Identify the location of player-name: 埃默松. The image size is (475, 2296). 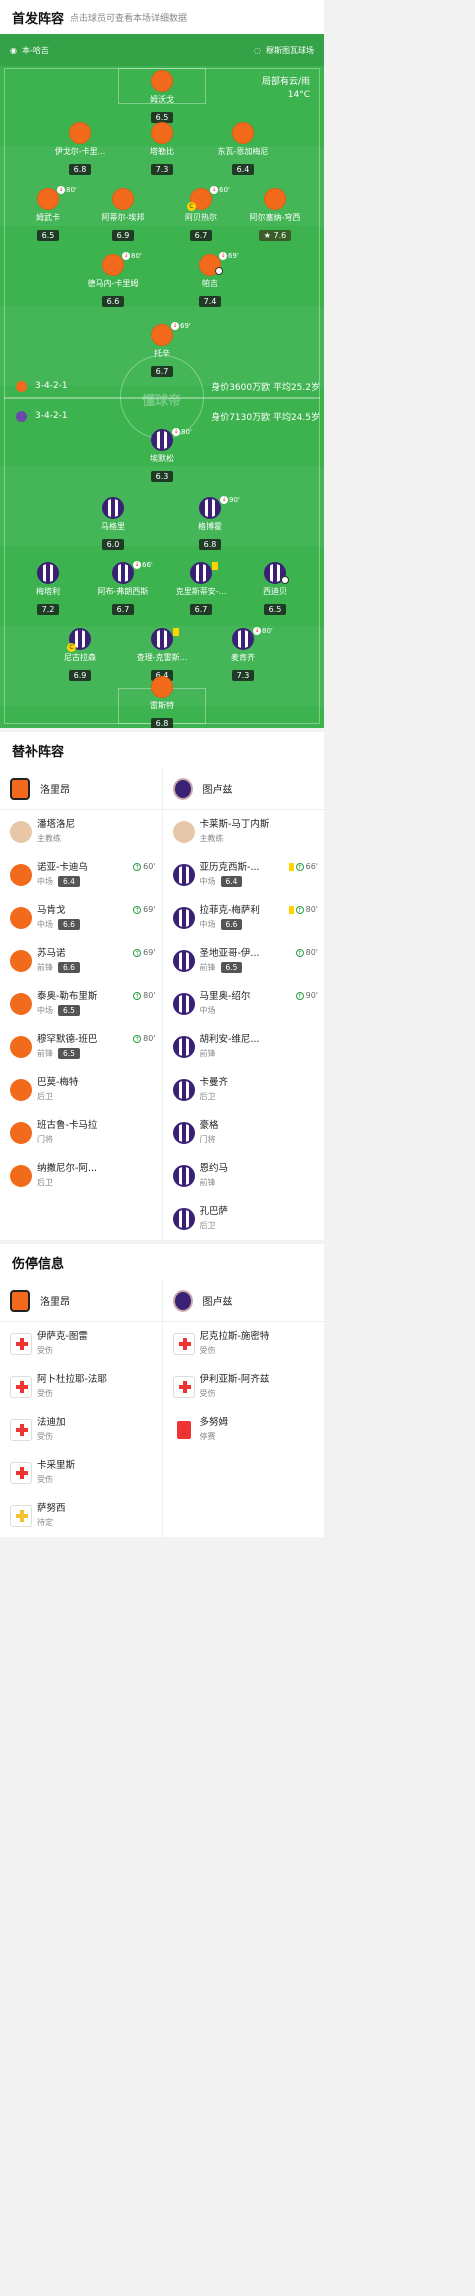
(162, 458).